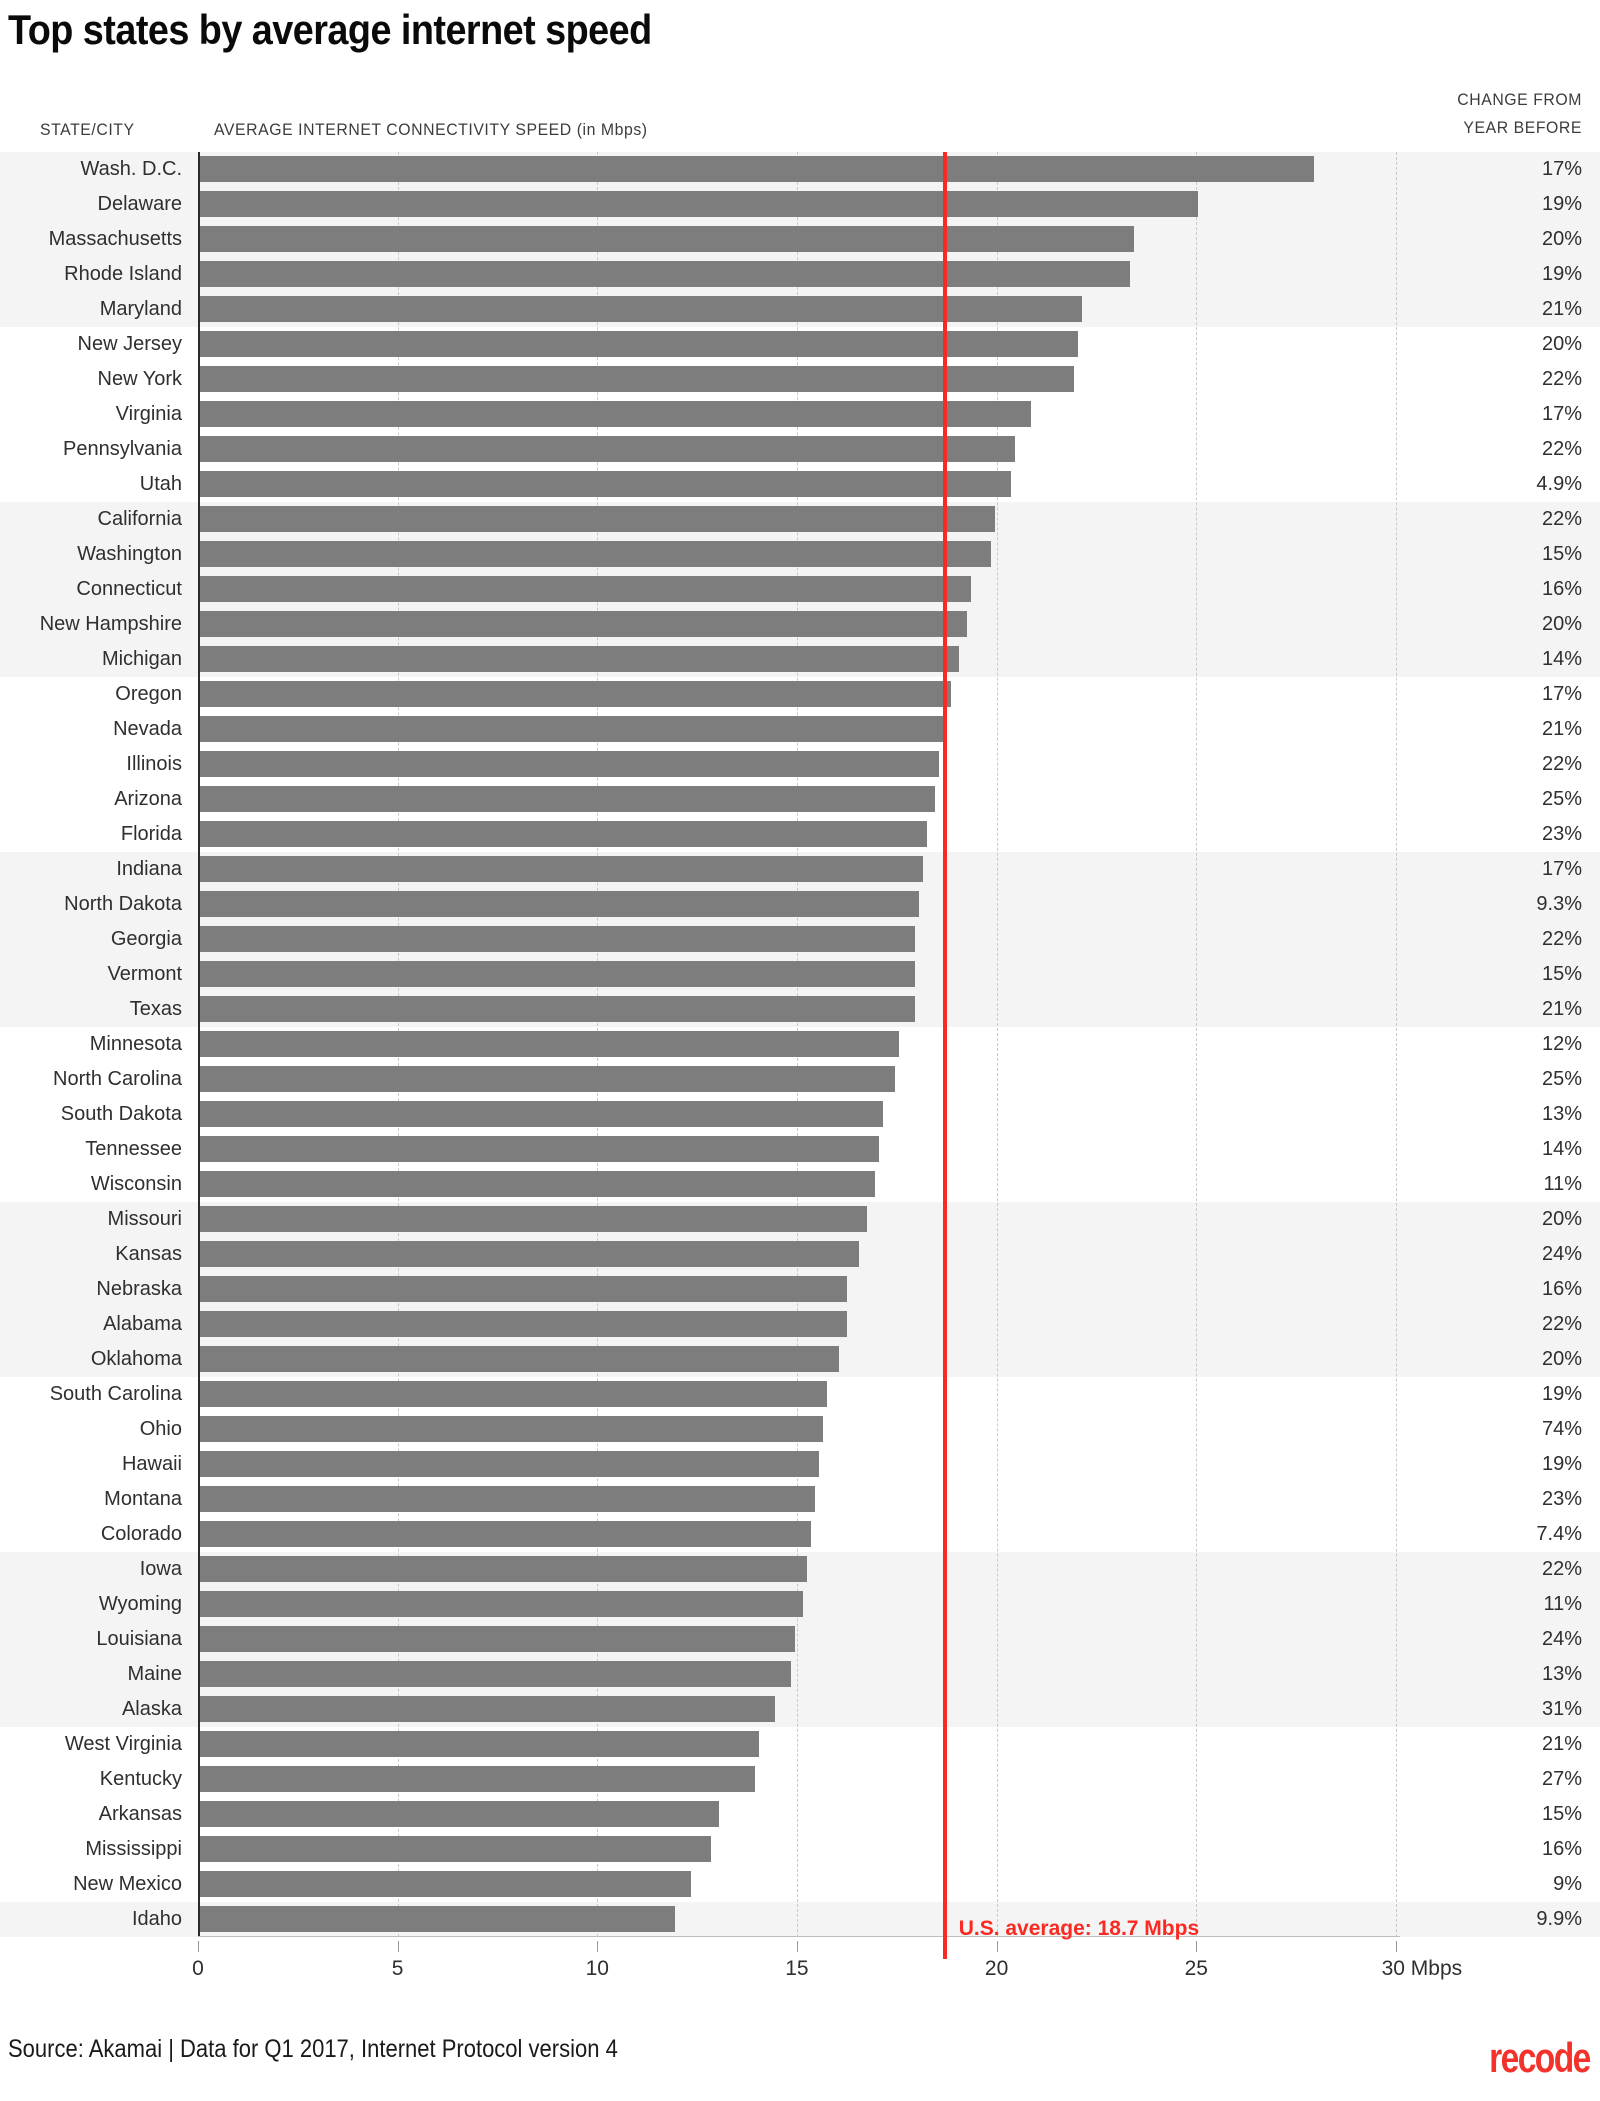  What do you see at coordinates (1561, 1429) in the screenshot?
I see `row-change-percent: 74%` at bounding box center [1561, 1429].